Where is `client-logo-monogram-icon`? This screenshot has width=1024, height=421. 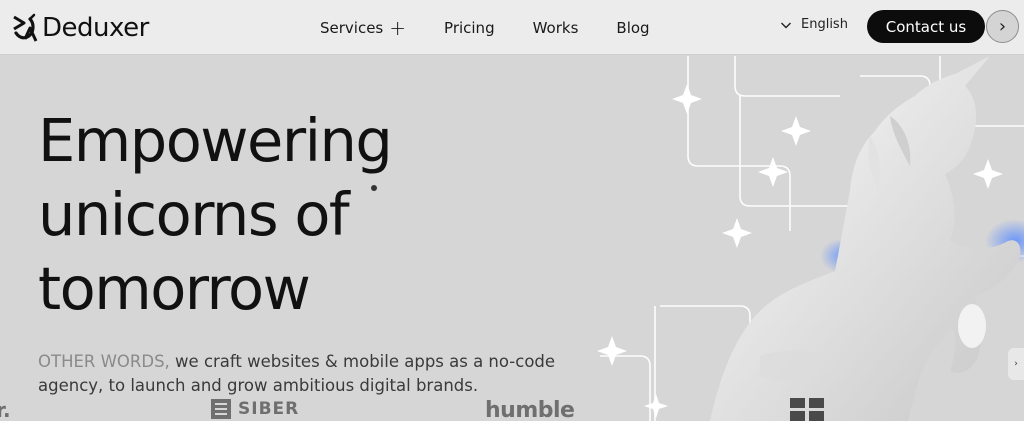 client-logo-monogram-icon is located at coordinates (807, 409).